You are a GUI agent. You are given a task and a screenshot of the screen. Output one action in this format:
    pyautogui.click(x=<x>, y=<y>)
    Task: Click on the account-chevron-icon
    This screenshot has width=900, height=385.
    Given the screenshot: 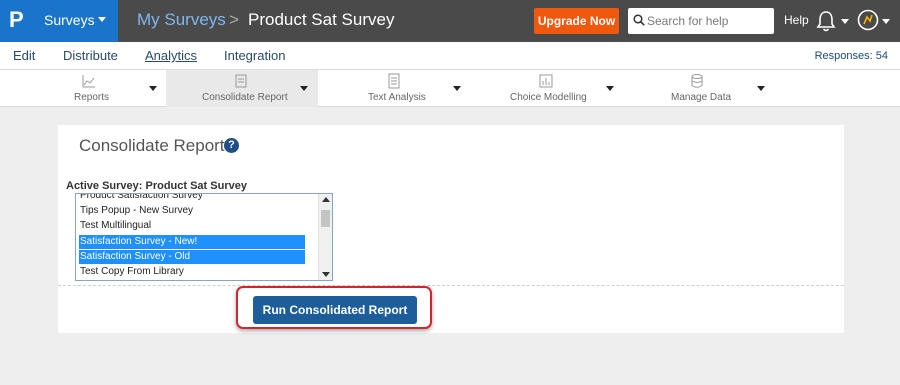 What is the action you would take?
    pyautogui.click(x=886, y=21)
    